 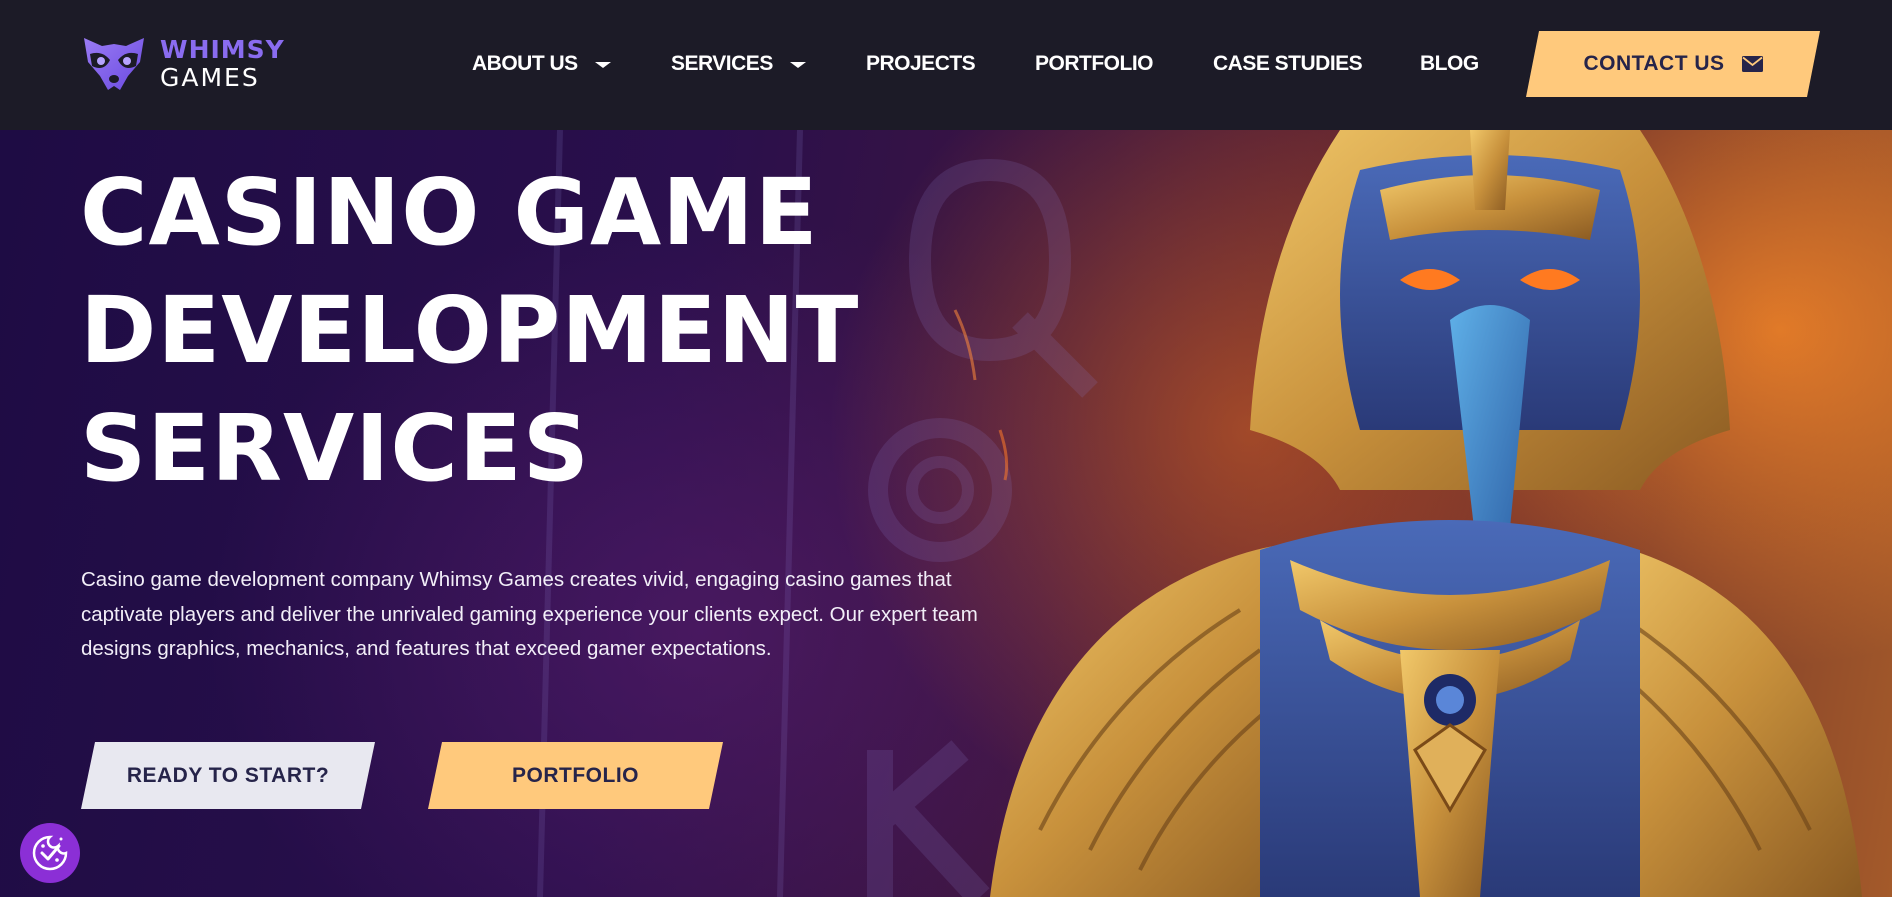 What do you see at coordinates (335, 448) in the screenshot?
I see `hero-title-line-3: SERVICES` at bounding box center [335, 448].